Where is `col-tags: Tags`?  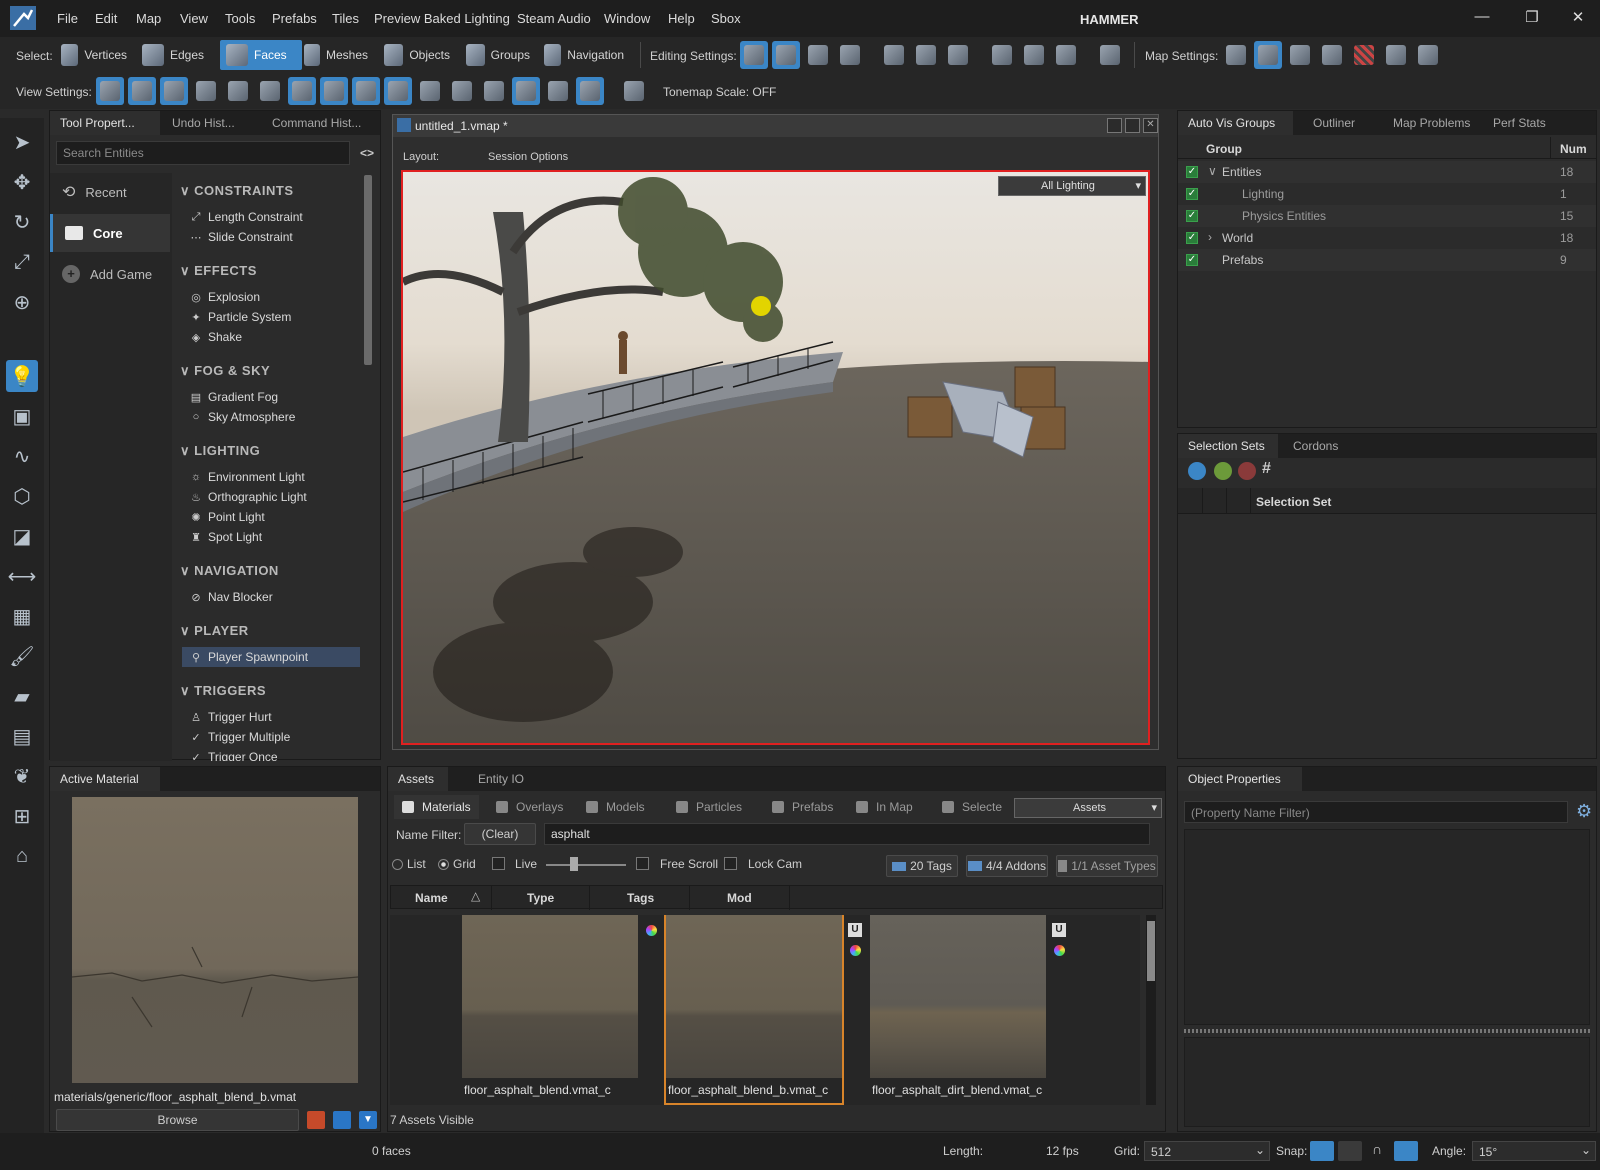
col-tags: Tags is located at coordinates (640, 898).